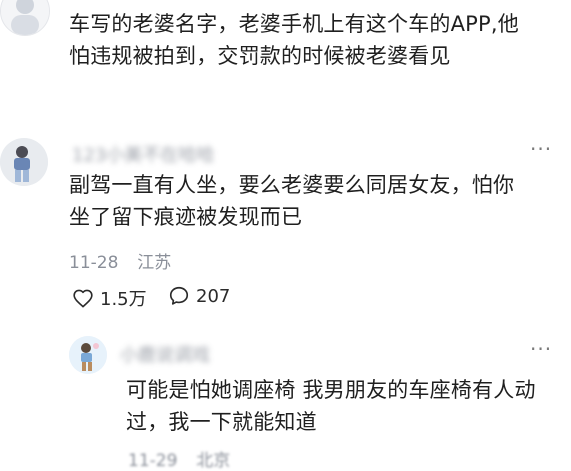 This screenshot has height=471, width=571. What do you see at coordinates (153, 461) in the screenshot?
I see `comment-date: 11-29` at bounding box center [153, 461].